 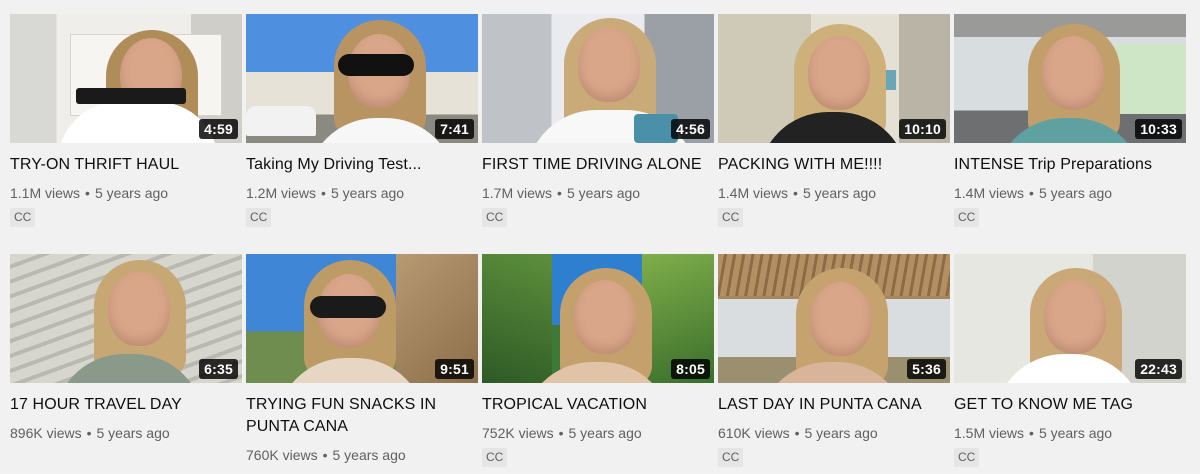 I want to click on video-duration: 4:56, so click(x=690, y=129).